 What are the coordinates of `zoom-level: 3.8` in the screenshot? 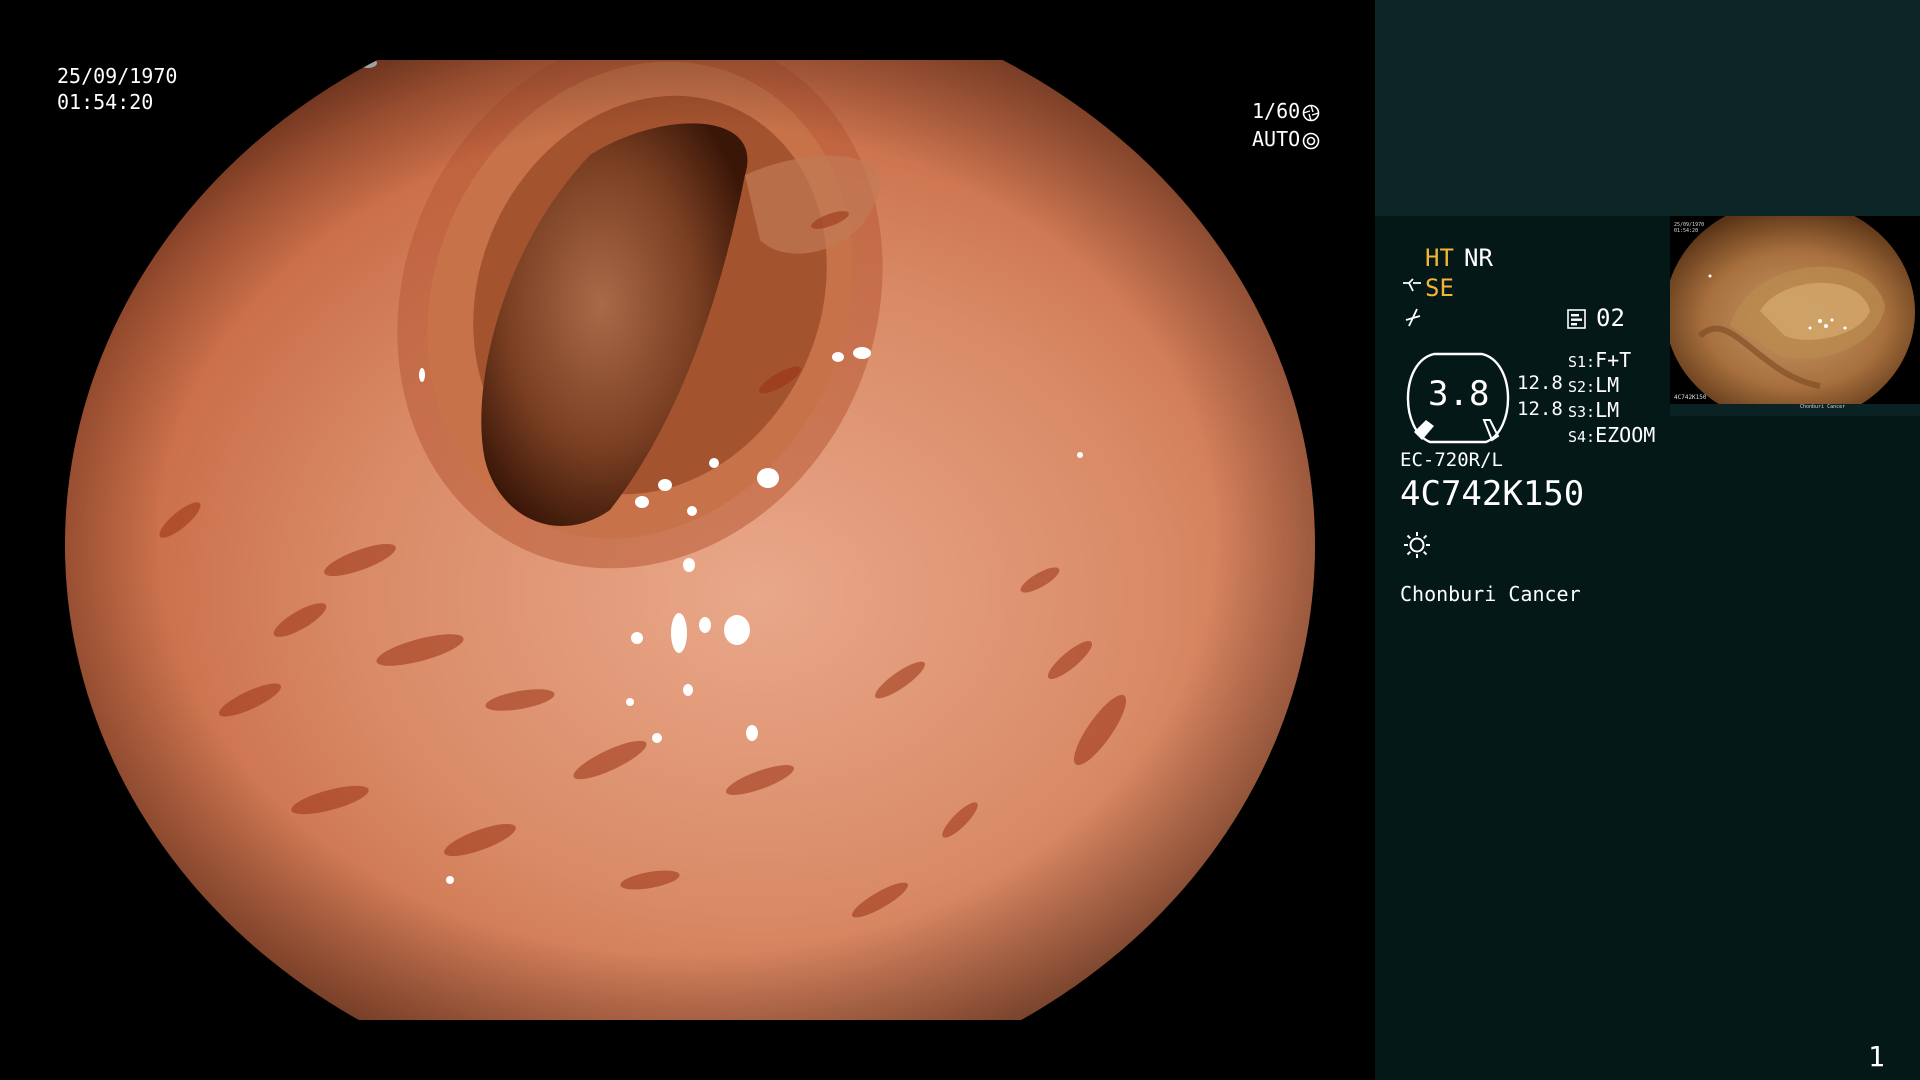 It's located at (1459, 394).